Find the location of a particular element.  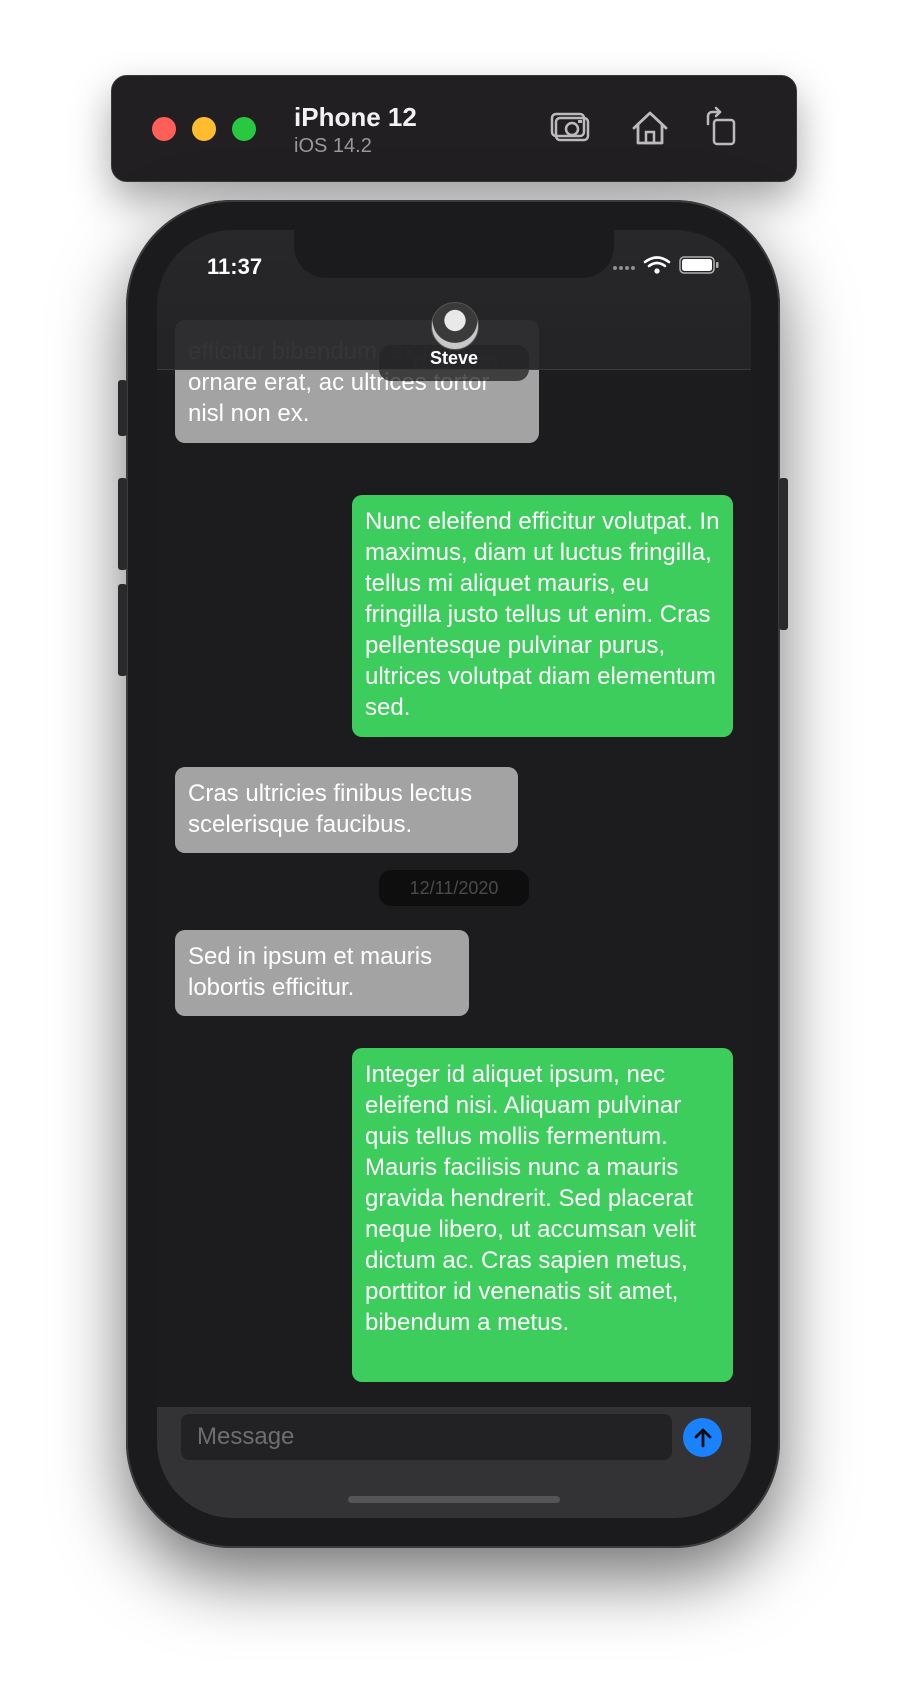

simulator-toolbar: iPhone 12 iOS 14.2 is located at coordinates (454, 128).